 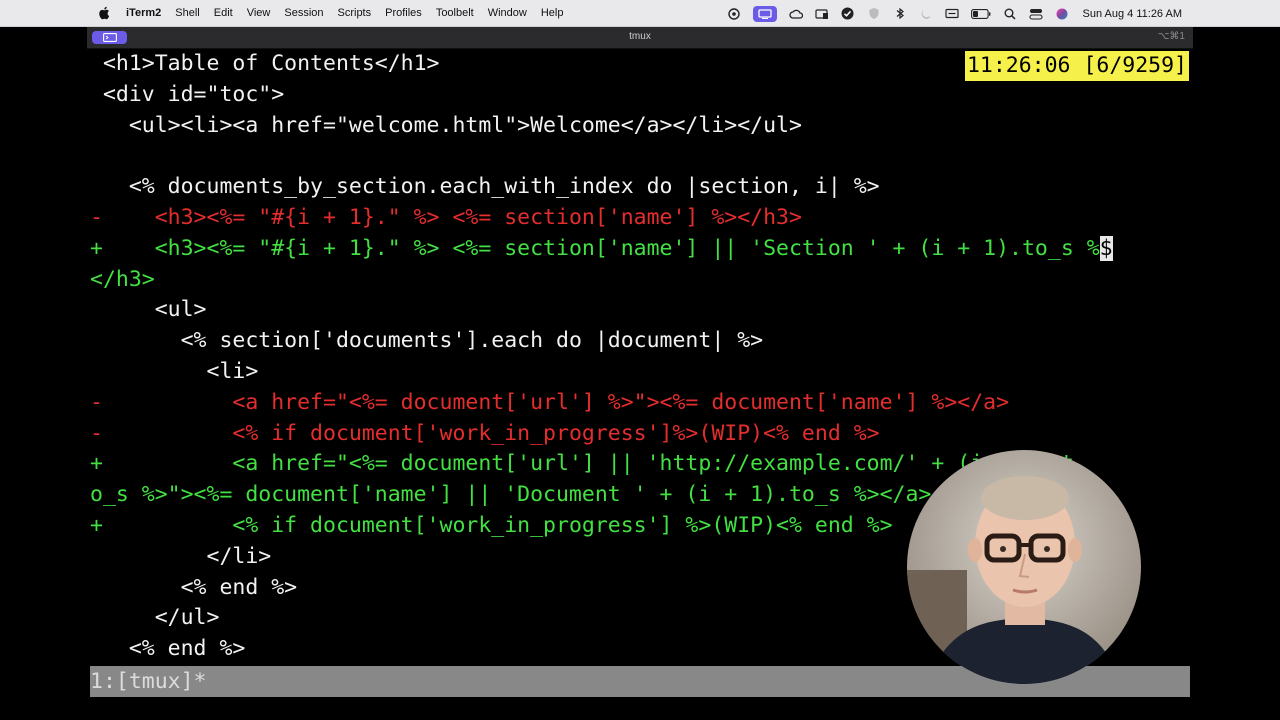 I want to click on search-icon, so click(x=1010, y=14).